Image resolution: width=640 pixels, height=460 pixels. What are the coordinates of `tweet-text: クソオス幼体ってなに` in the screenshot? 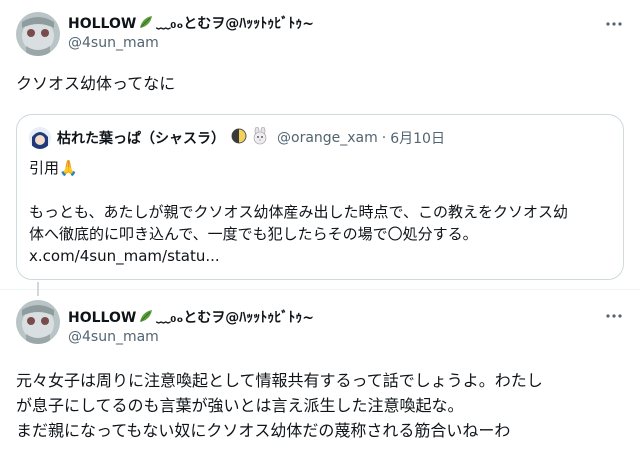 It's located at (96, 83).